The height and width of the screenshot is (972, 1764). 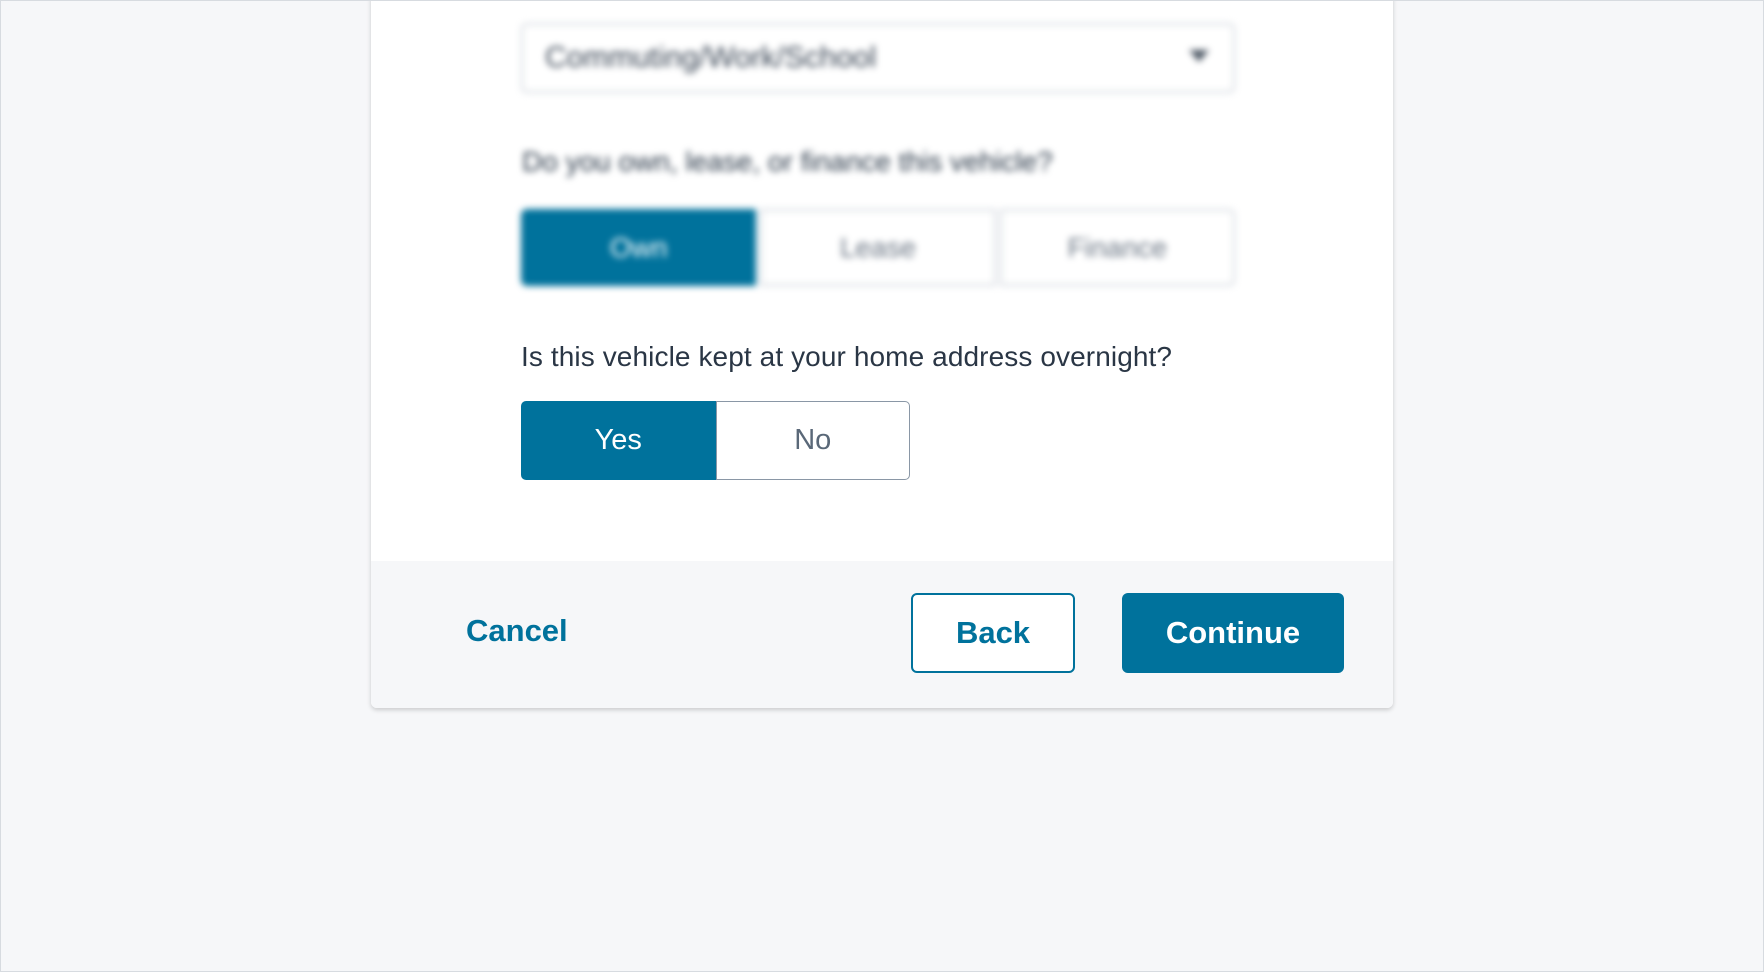 I want to click on continue-button: Continue, so click(x=1233, y=633).